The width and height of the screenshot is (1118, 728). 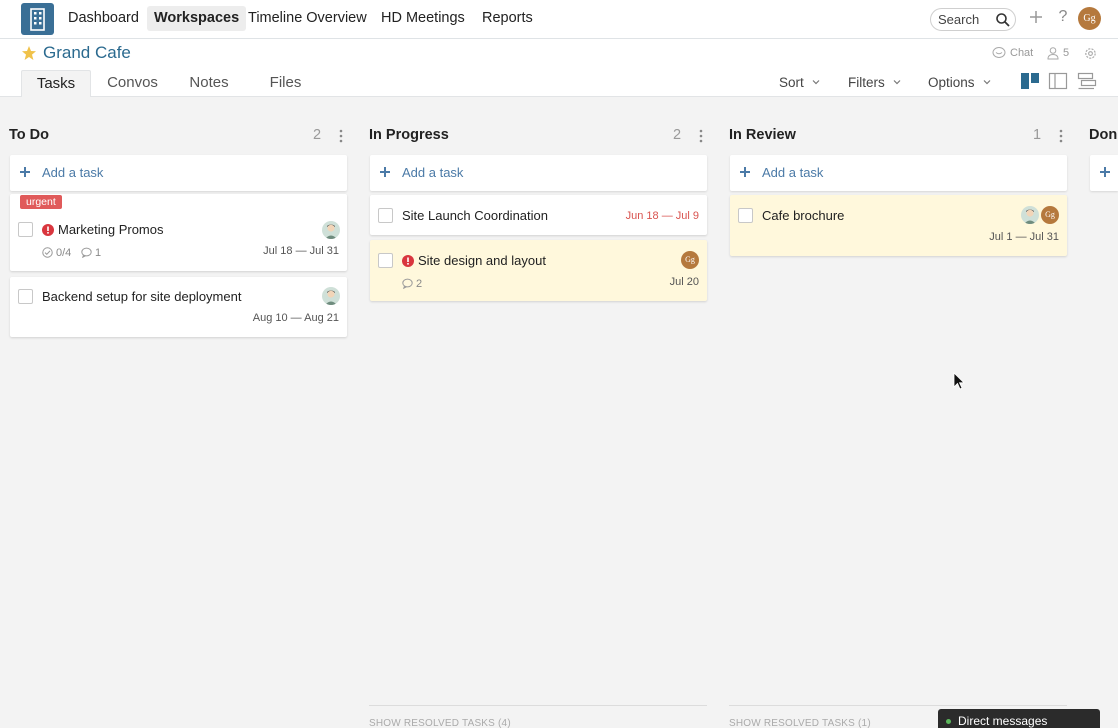 I want to click on comment-count: 2, so click(x=419, y=284).